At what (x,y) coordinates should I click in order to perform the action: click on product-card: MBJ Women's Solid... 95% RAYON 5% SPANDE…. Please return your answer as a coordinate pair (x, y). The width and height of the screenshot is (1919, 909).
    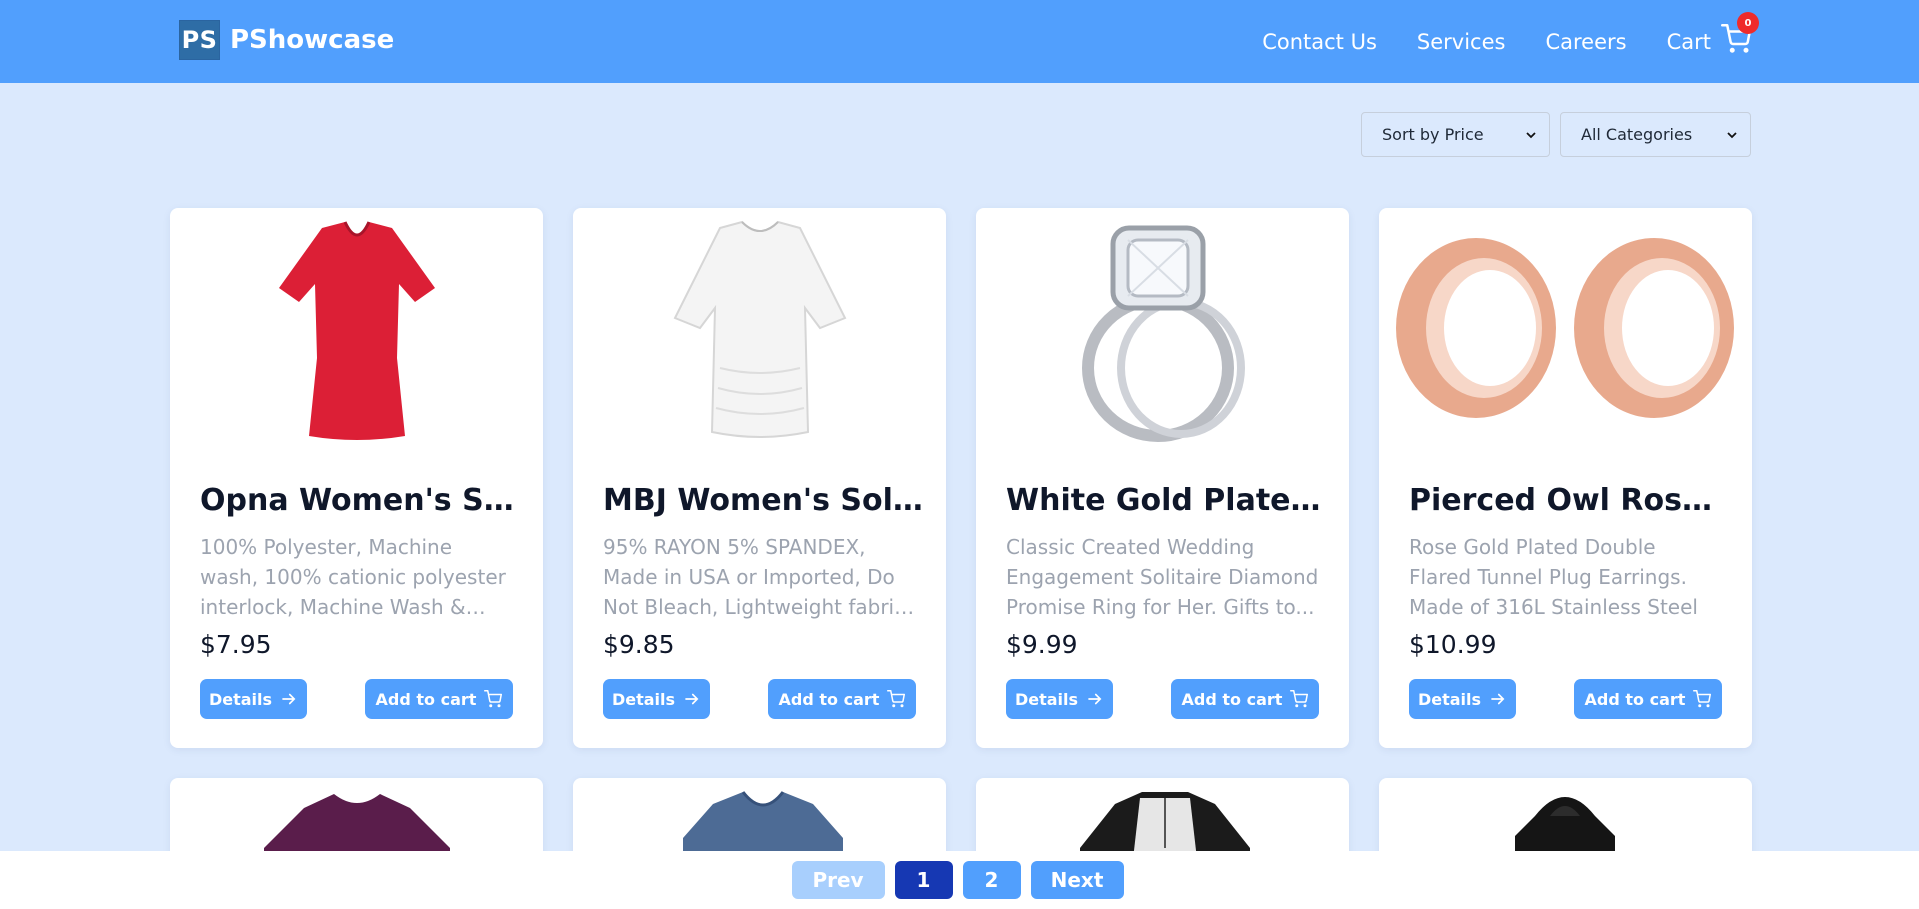
    Looking at the image, I should click on (759, 478).